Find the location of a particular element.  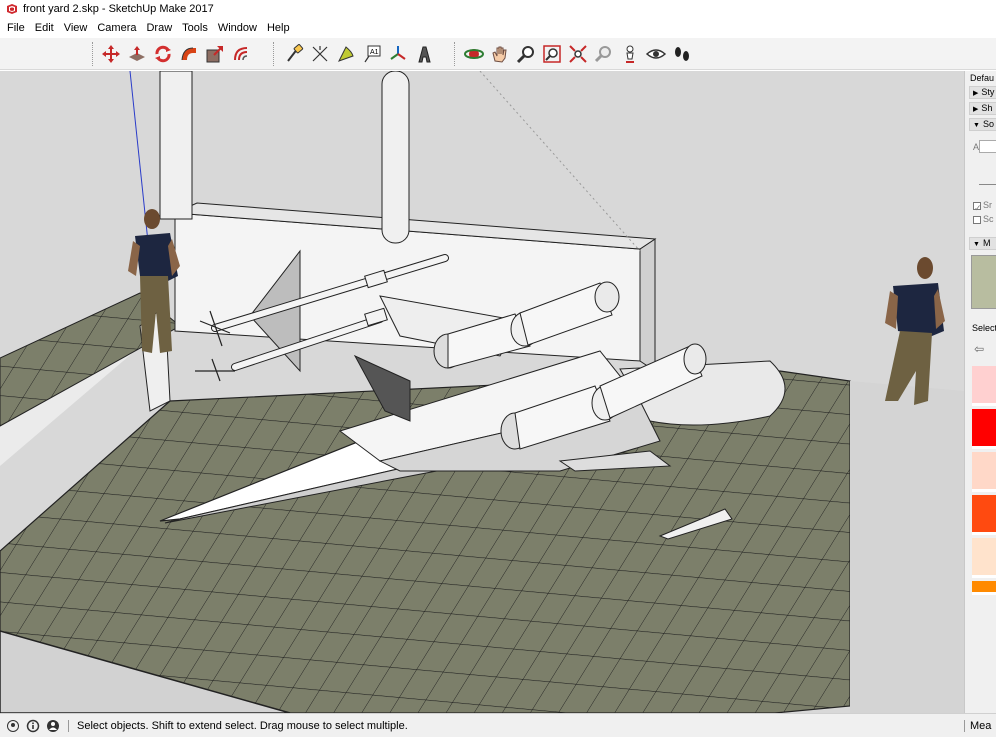

position-camera-tool-button is located at coordinates (630, 54).